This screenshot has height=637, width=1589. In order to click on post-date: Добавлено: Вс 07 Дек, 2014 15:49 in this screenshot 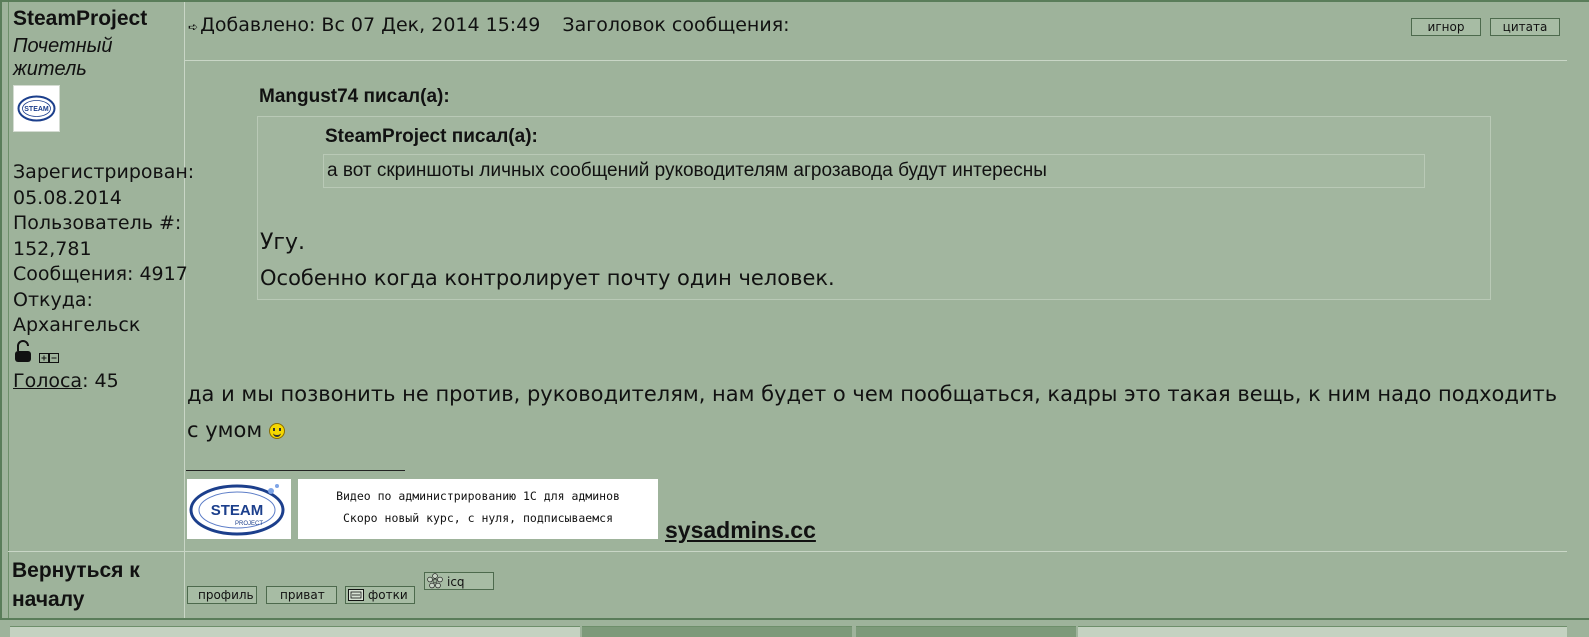, I will do `click(370, 25)`.